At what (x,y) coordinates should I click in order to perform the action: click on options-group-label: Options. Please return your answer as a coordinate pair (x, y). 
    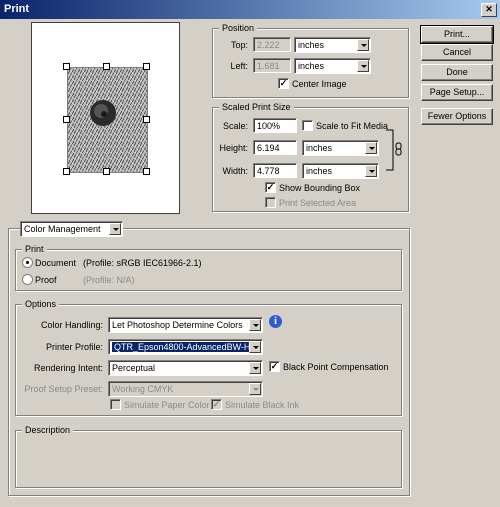
    Looking at the image, I should click on (41, 304).